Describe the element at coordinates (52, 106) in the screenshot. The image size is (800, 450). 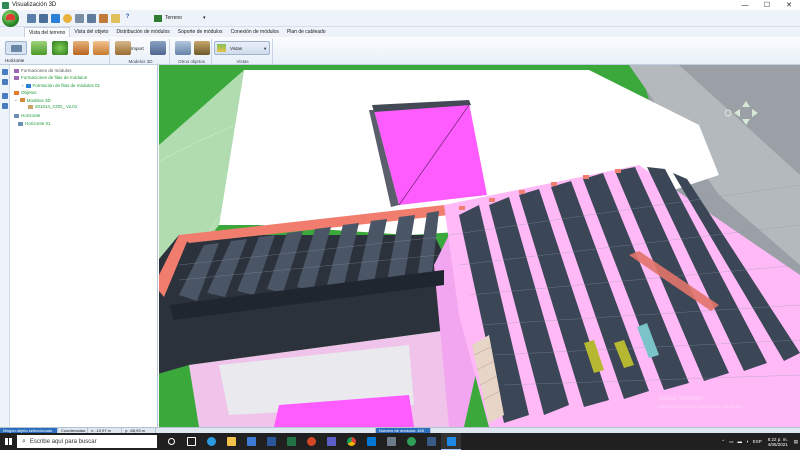
I see `tree-item-model-file: 201014_COD_ v2.01` at that location.